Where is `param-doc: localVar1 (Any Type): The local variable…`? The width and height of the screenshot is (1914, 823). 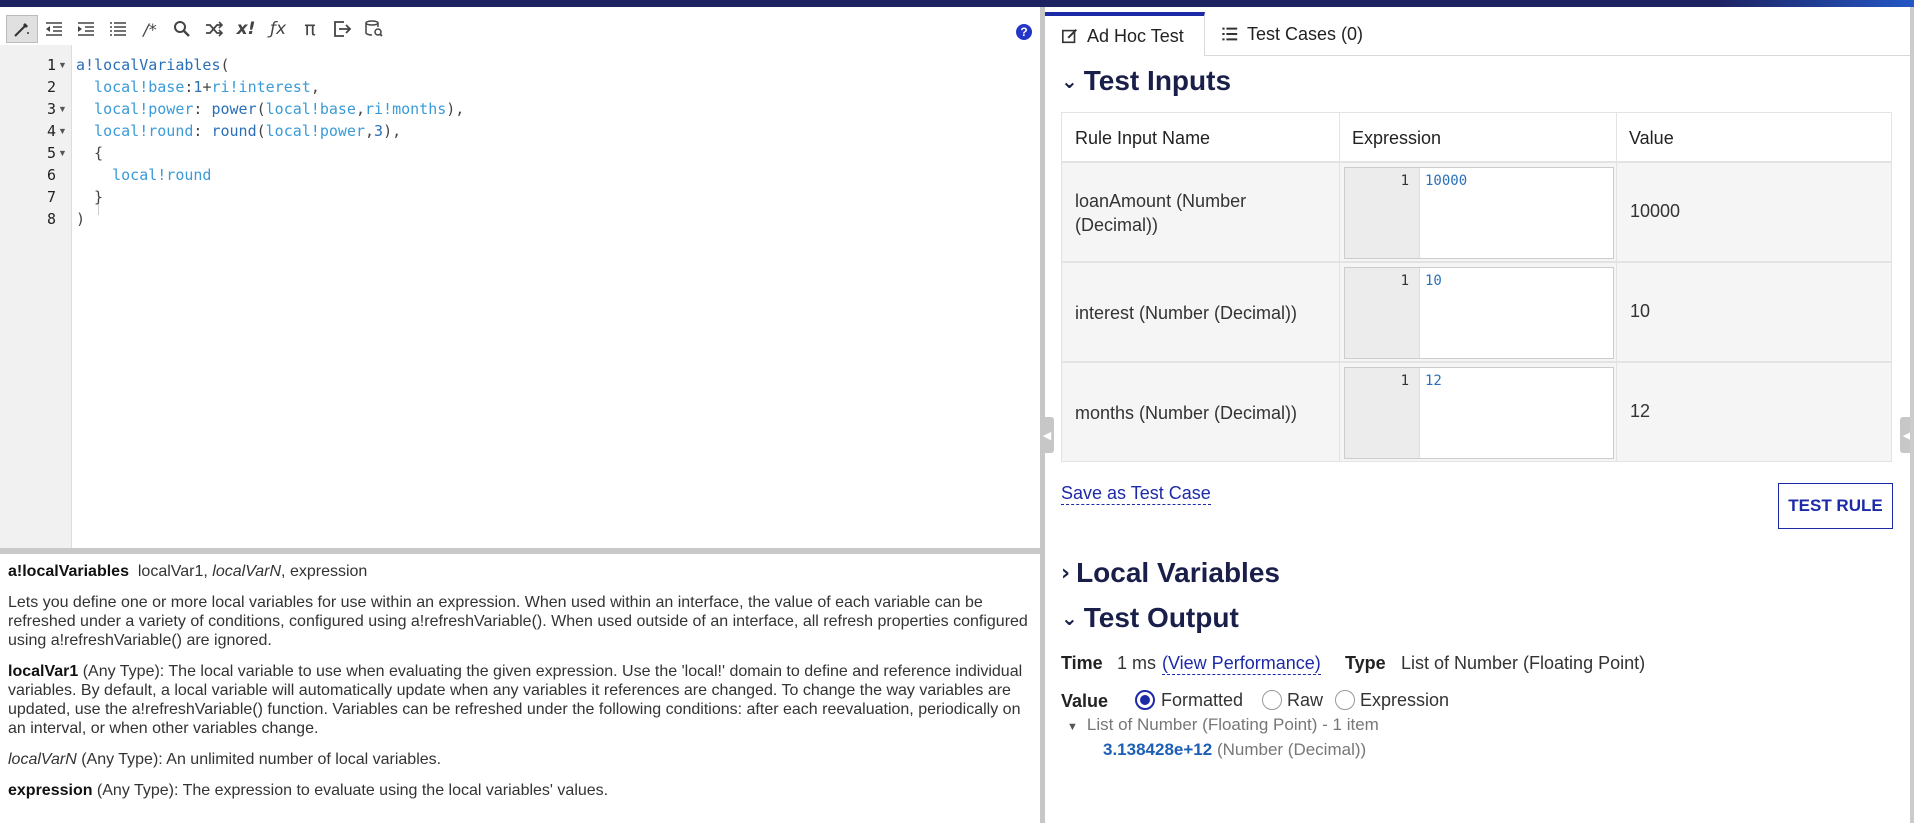 param-doc: localVar1 (Any Type): The local variable… is located at coordinates (520, 700).